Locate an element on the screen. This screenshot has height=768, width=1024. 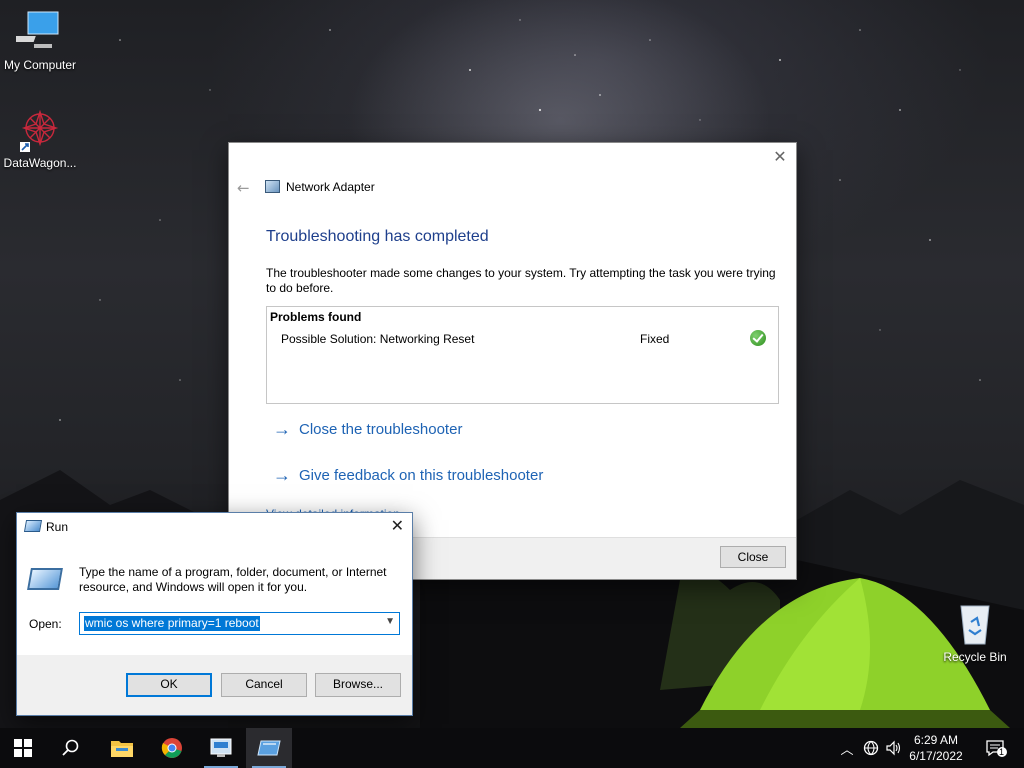
taskbar: ︿ 6:29 AM 6/17/2022 1 is located at coordinates (512, 748).